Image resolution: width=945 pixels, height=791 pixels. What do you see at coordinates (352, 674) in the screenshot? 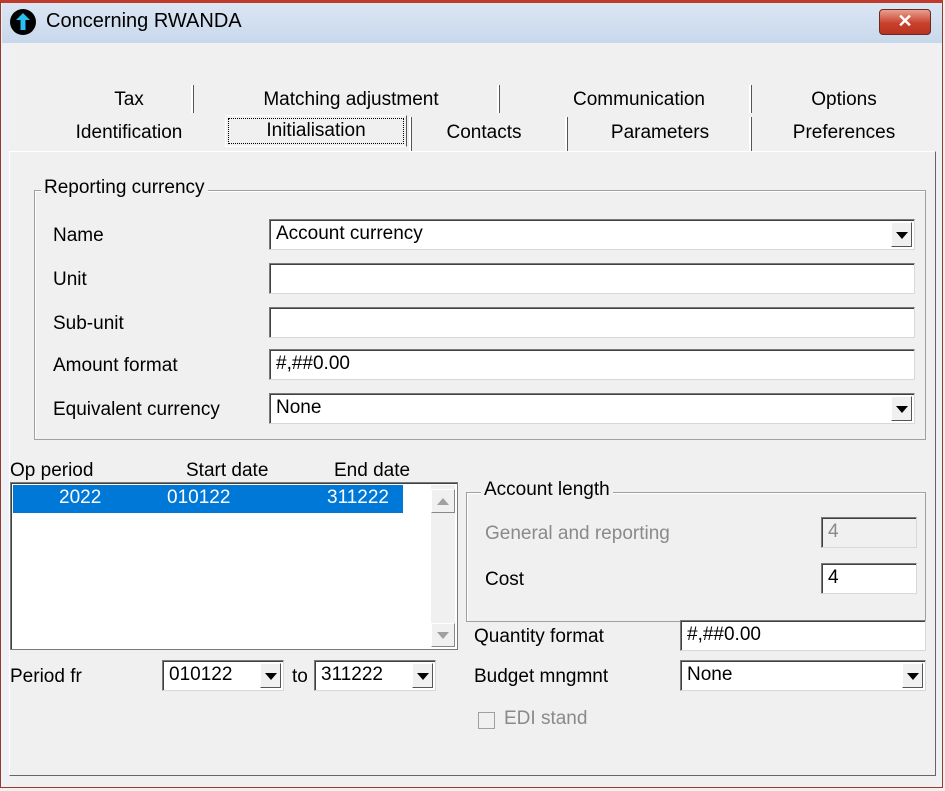
I see `period-to-value: 311222` at bounding box center [352, 674].